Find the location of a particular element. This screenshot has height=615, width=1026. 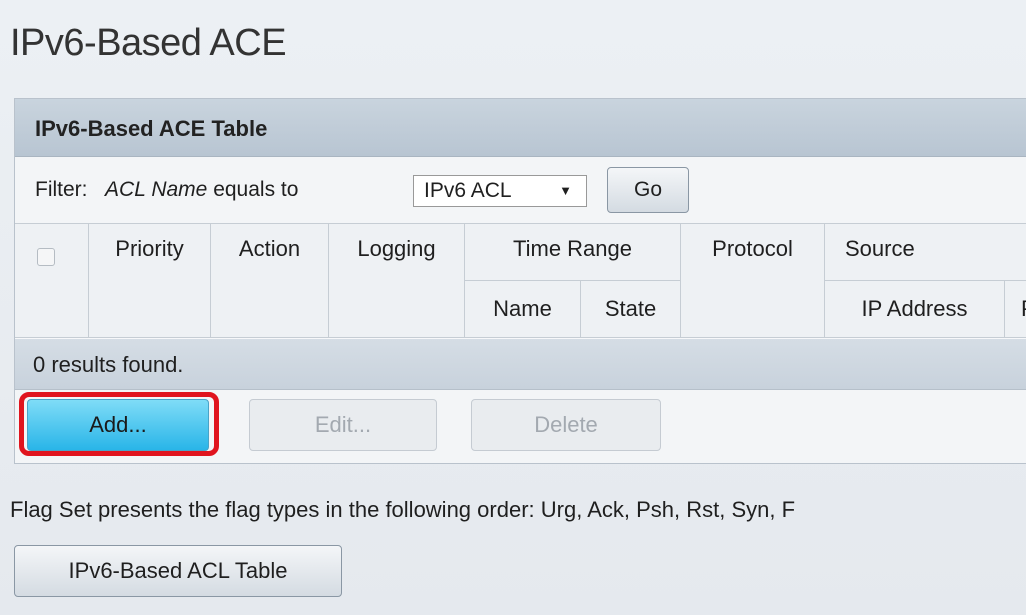

acl-table-button: IPv6-Based ACL Table is located at coordinates (178, 571).